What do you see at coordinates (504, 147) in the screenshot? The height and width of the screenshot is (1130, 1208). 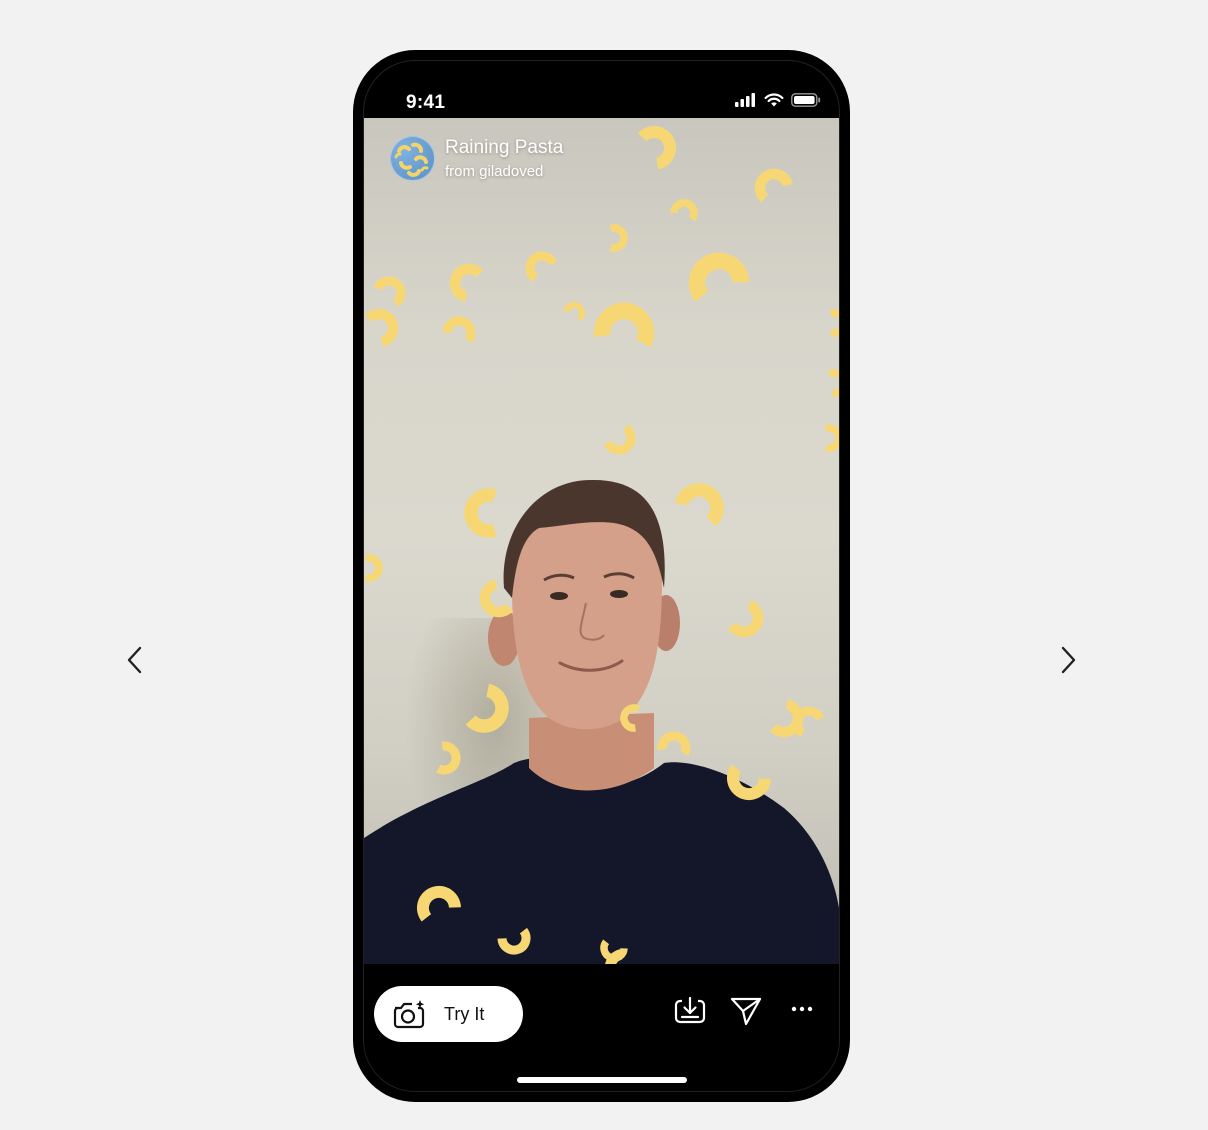 I see `effect-title: Raining Pasta` at bounding box center [504, 147].